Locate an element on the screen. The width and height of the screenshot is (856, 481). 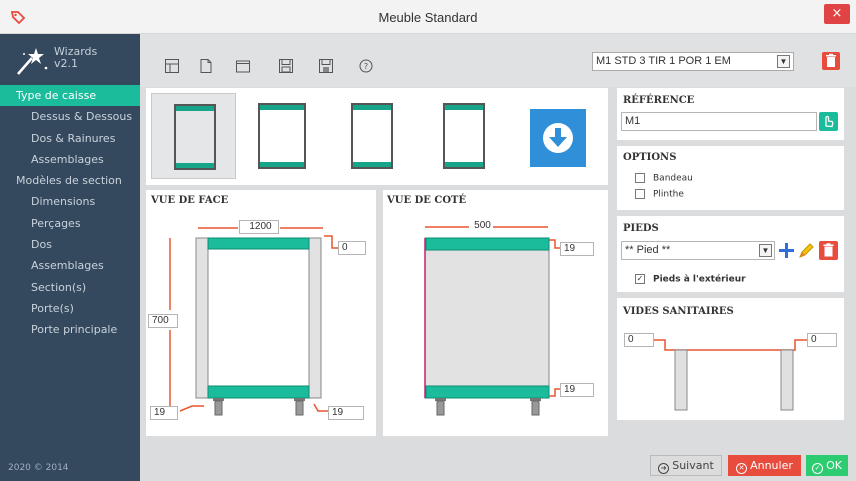
arrow-right-circle-icon: ➜ is located at coordinates (664, 468).